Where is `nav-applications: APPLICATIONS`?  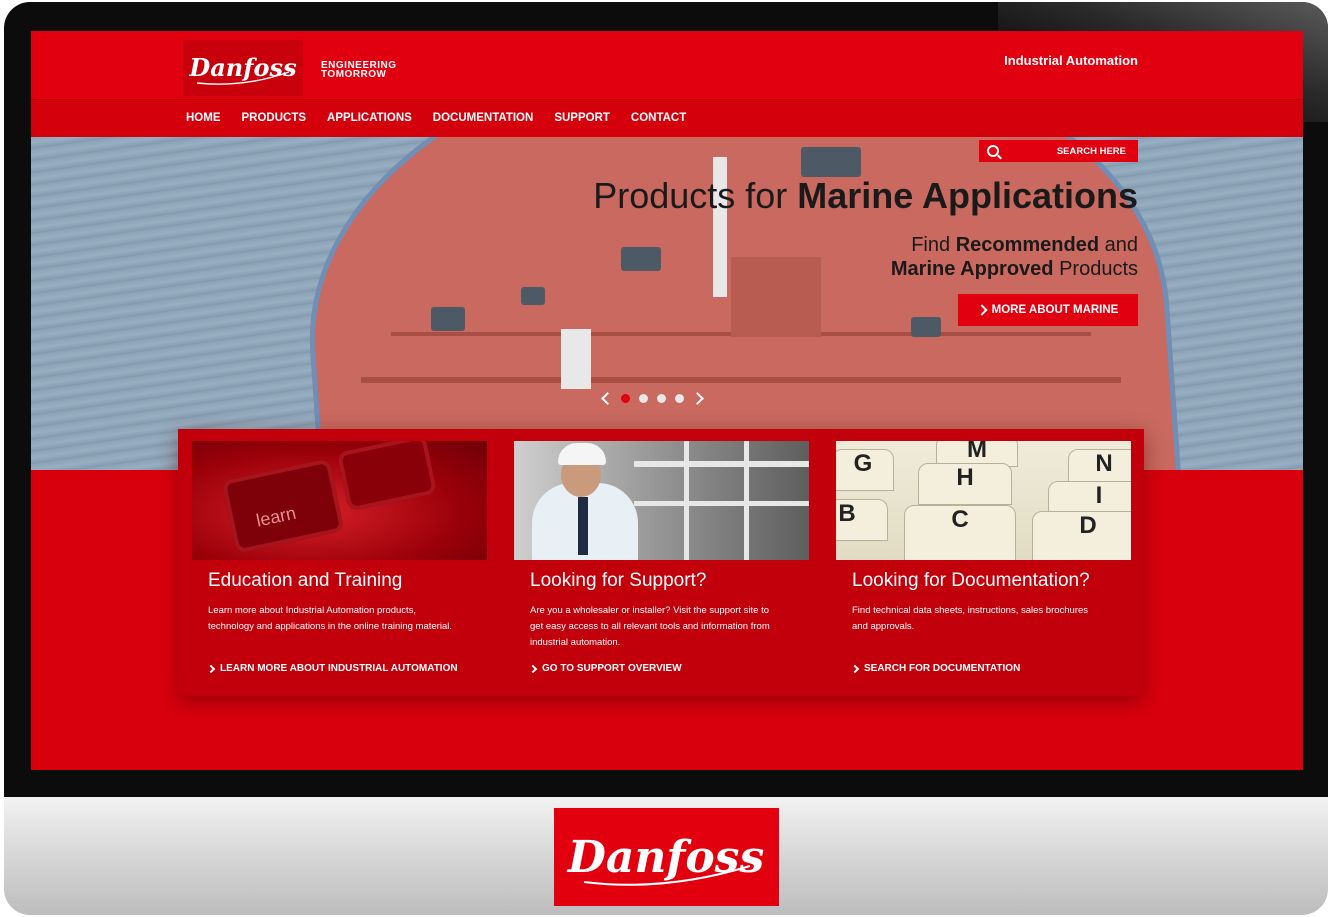
nav-applications: APPLICATIONS is located at coordinates (369, 118).